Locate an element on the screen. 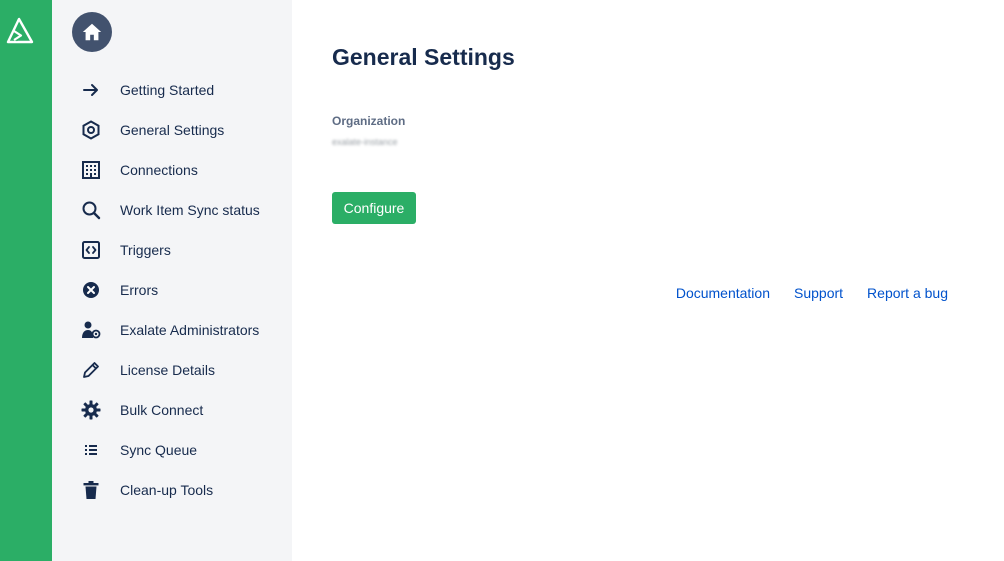  hexagon-settings-icon is located at coordinates (91, 130).